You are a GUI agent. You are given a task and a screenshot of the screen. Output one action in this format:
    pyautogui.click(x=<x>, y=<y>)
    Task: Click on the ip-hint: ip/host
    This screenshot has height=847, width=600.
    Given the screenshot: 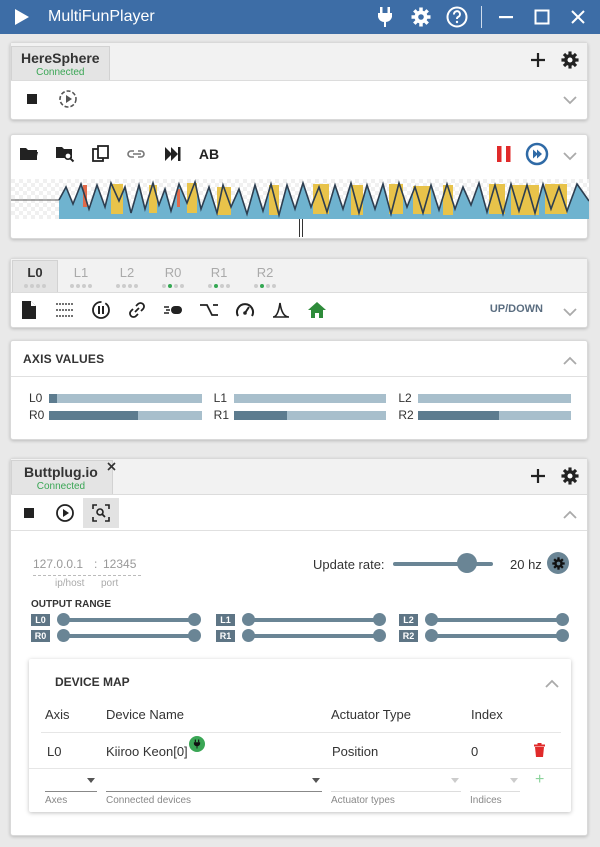 What is the action you would take?
    pyautogui.click(x=70, y=583)
    